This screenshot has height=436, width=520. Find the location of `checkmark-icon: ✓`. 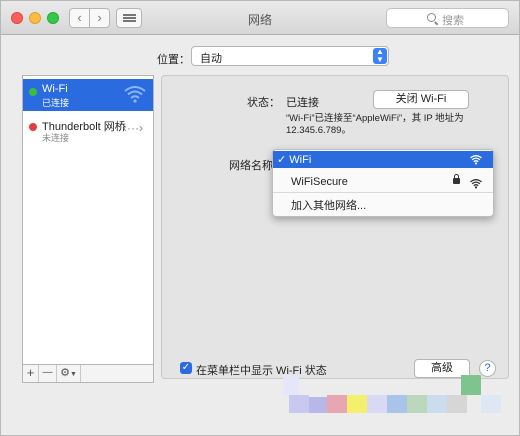

checkmark-icon: ✓ is located at coordinates (283, 160).